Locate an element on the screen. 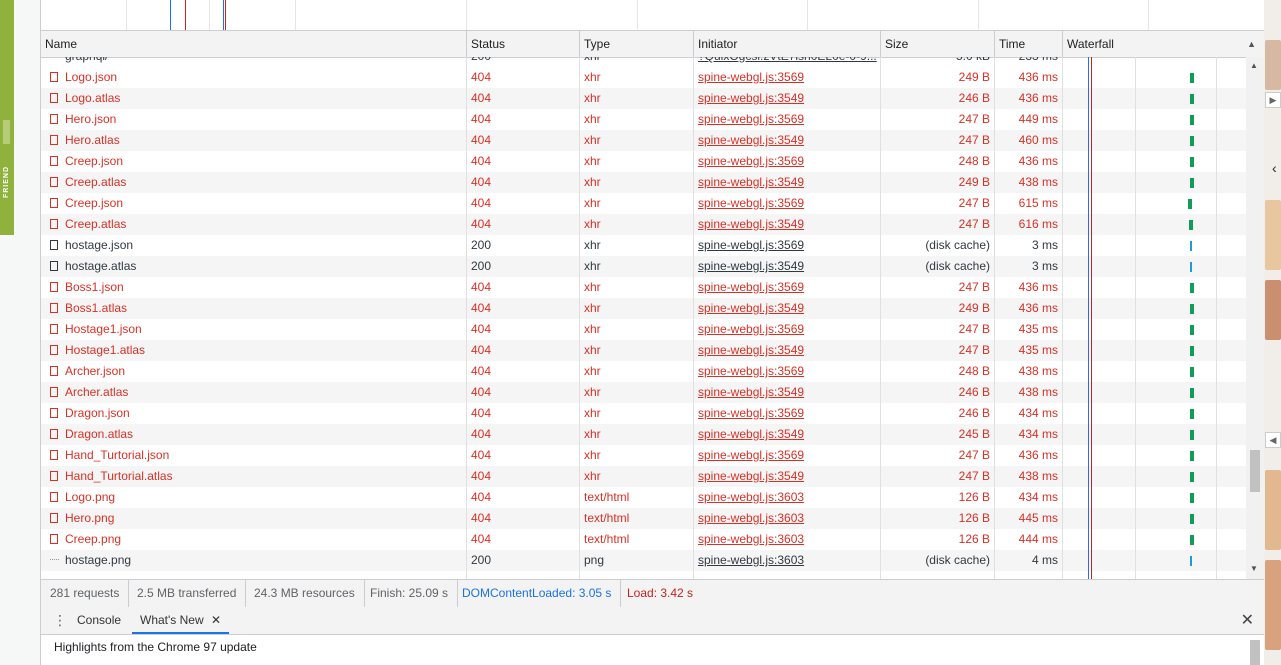 This screenshot has width=1281, height=665. sort-ascending-icon: ▲ is located at coordinates (1251, 44).